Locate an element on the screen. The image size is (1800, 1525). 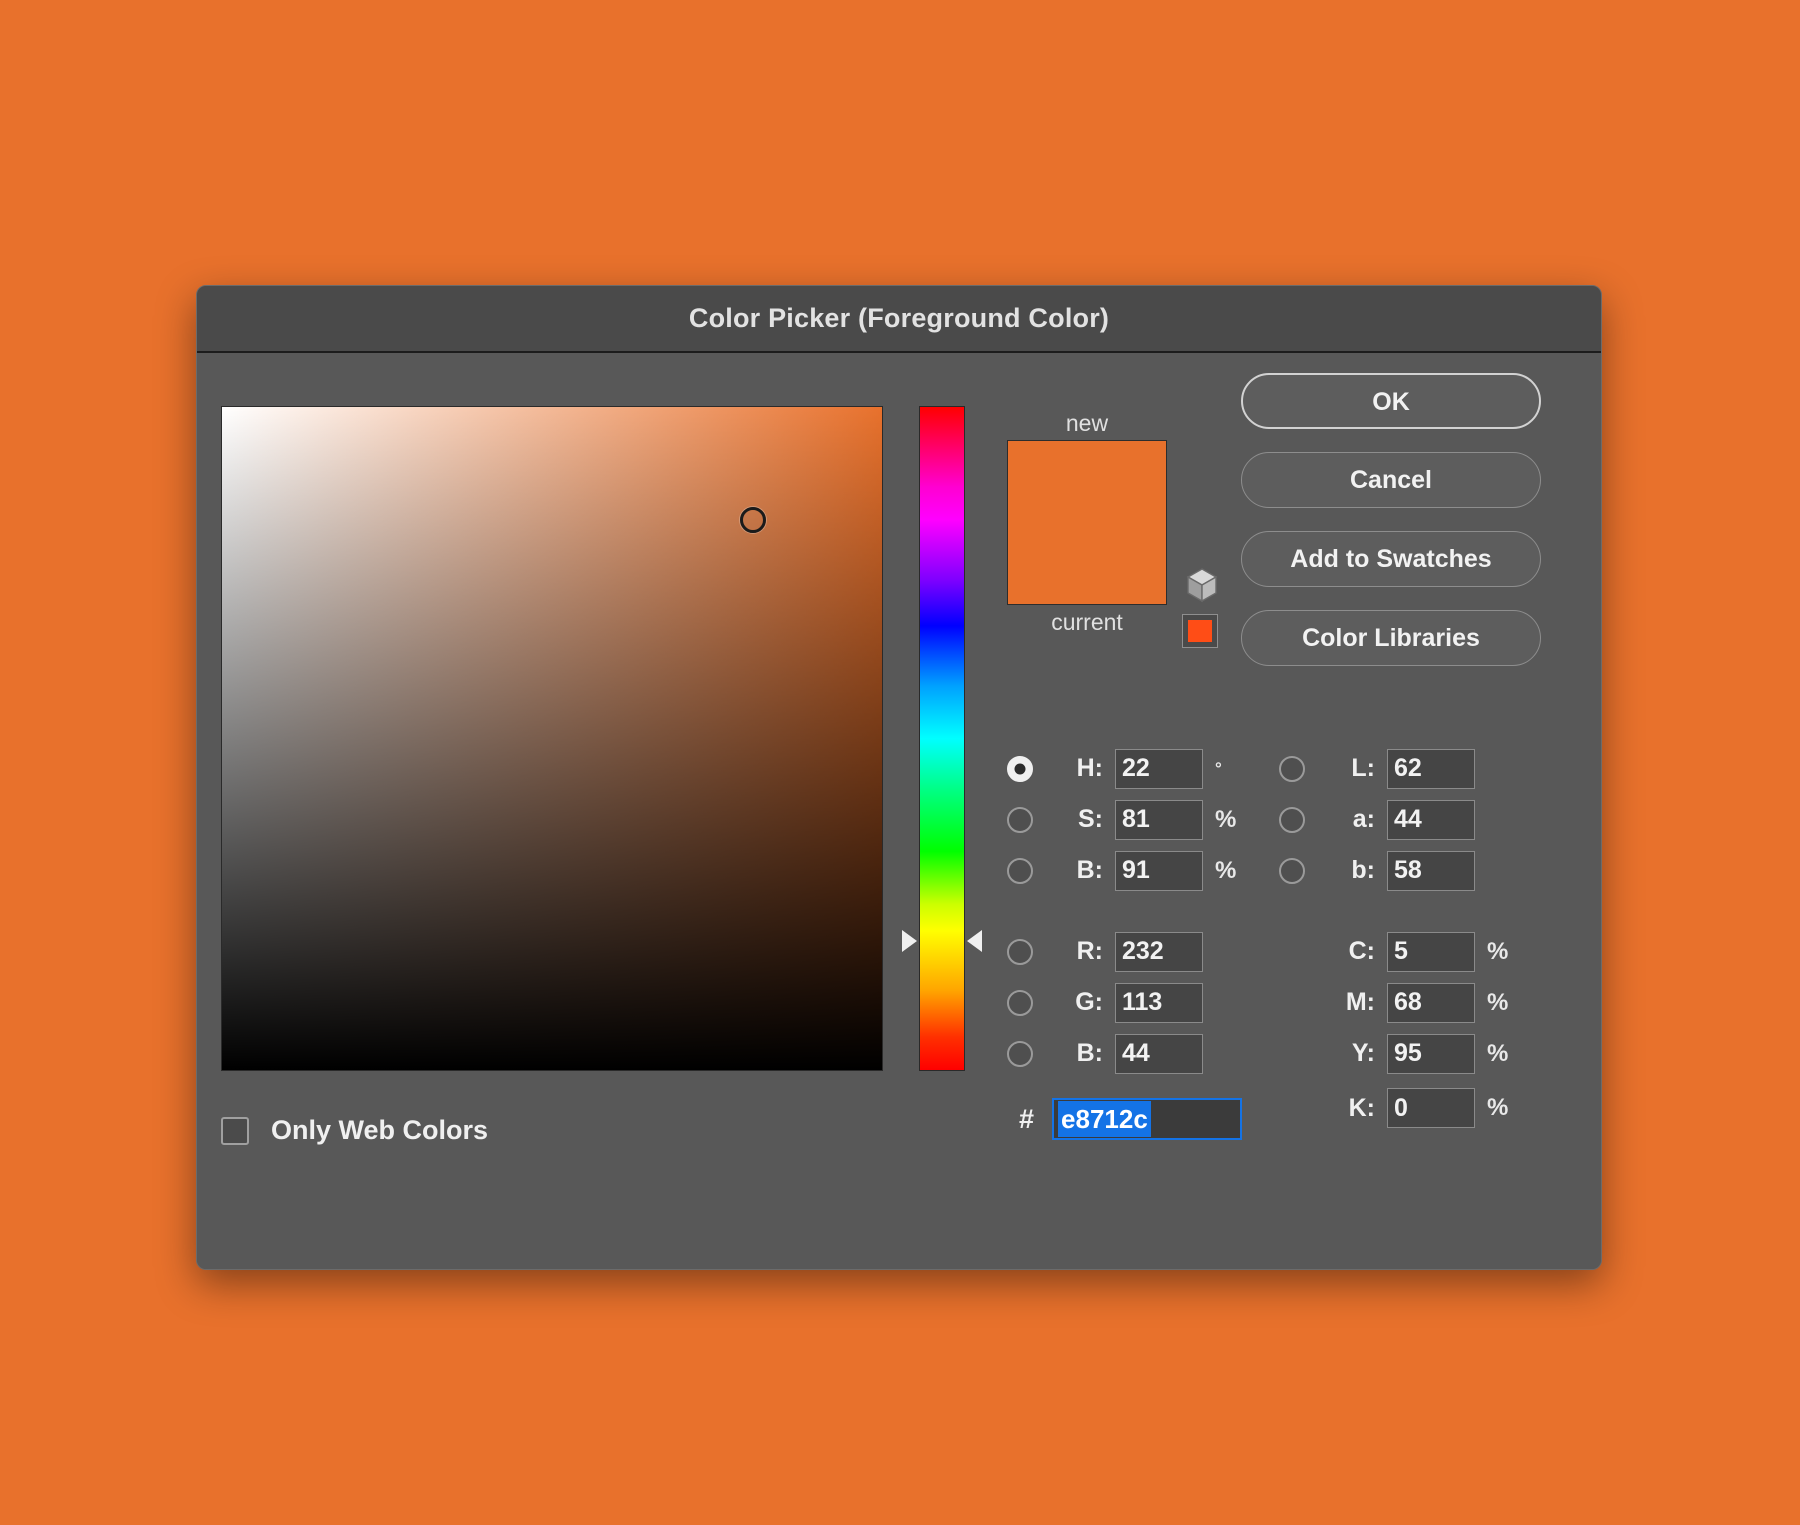
radio-l is located at coordinates (1292, 768).